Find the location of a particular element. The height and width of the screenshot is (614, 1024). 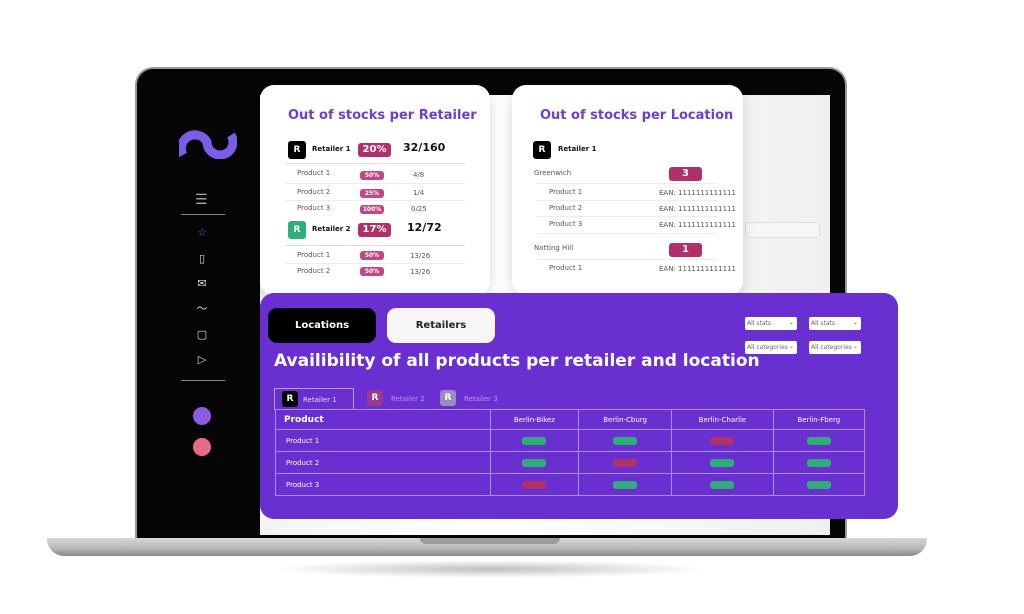

column-header-location: Berlin-Bikez is located at coordinates (534, 419).